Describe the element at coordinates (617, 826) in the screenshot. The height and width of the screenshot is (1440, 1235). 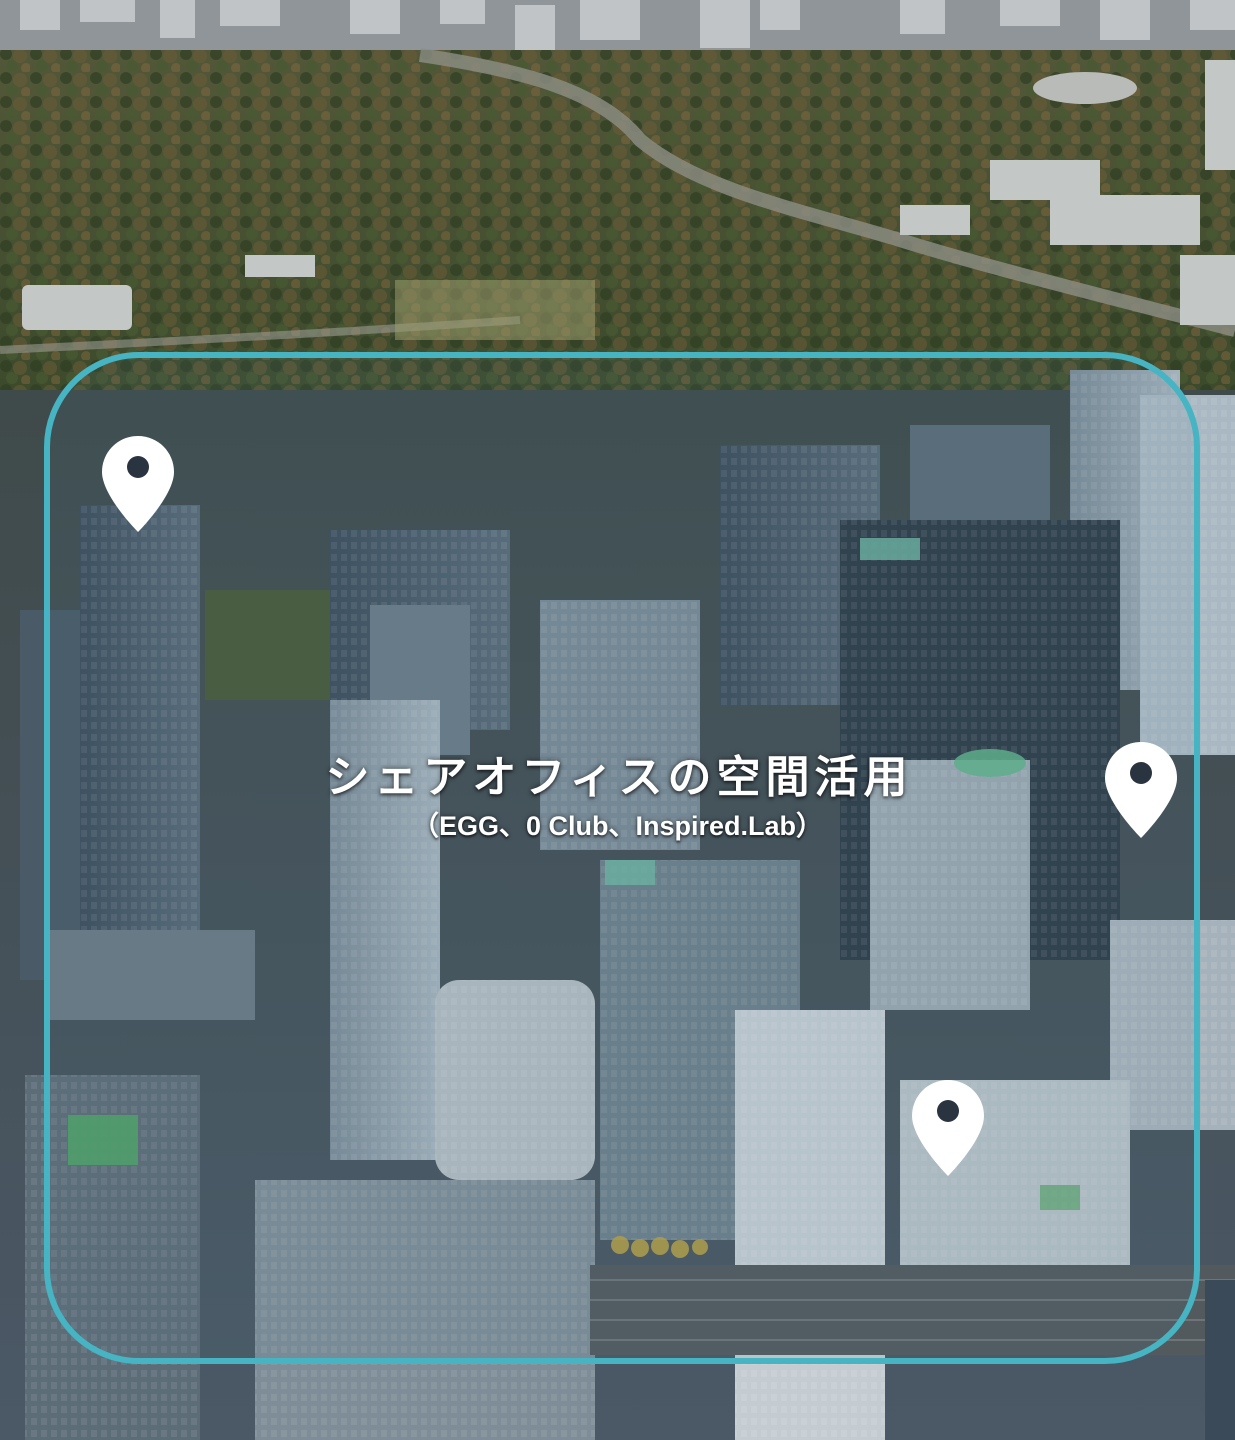
I see `area-subtitle: （EGG、0 Club、Inspired.Lab）` at that location.